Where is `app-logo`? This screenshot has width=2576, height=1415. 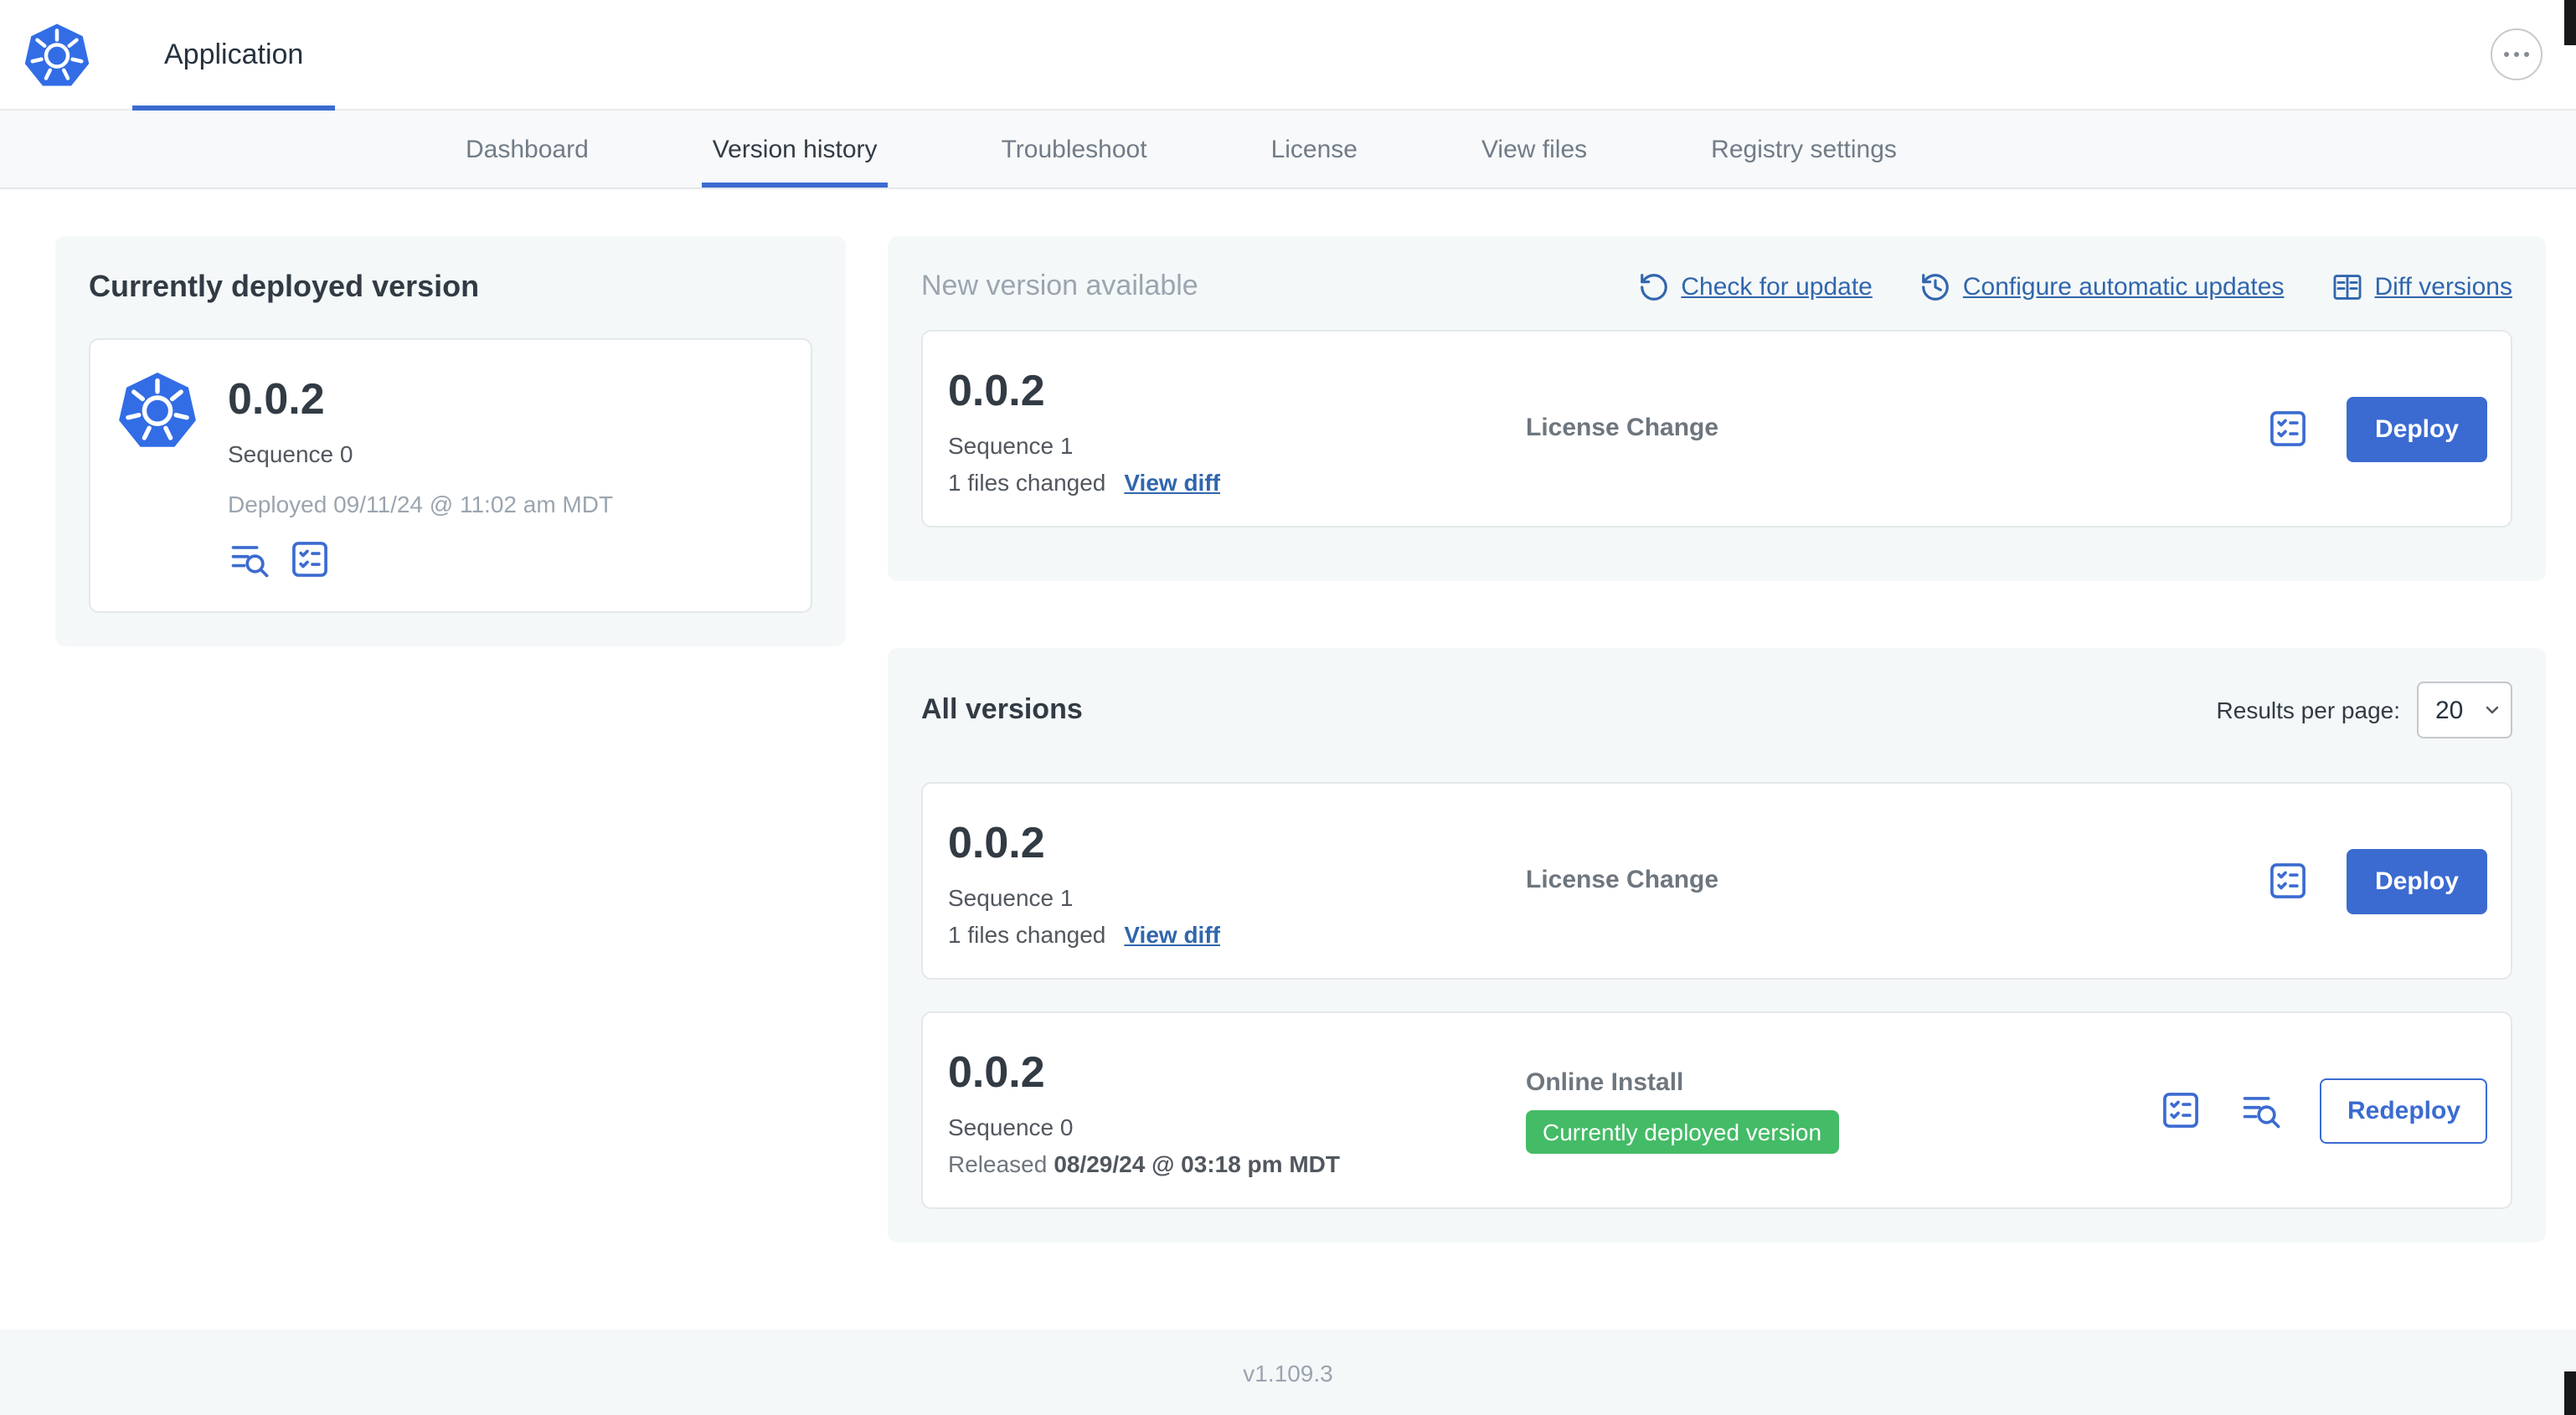
app-logo is located at coordinates (57, 54).